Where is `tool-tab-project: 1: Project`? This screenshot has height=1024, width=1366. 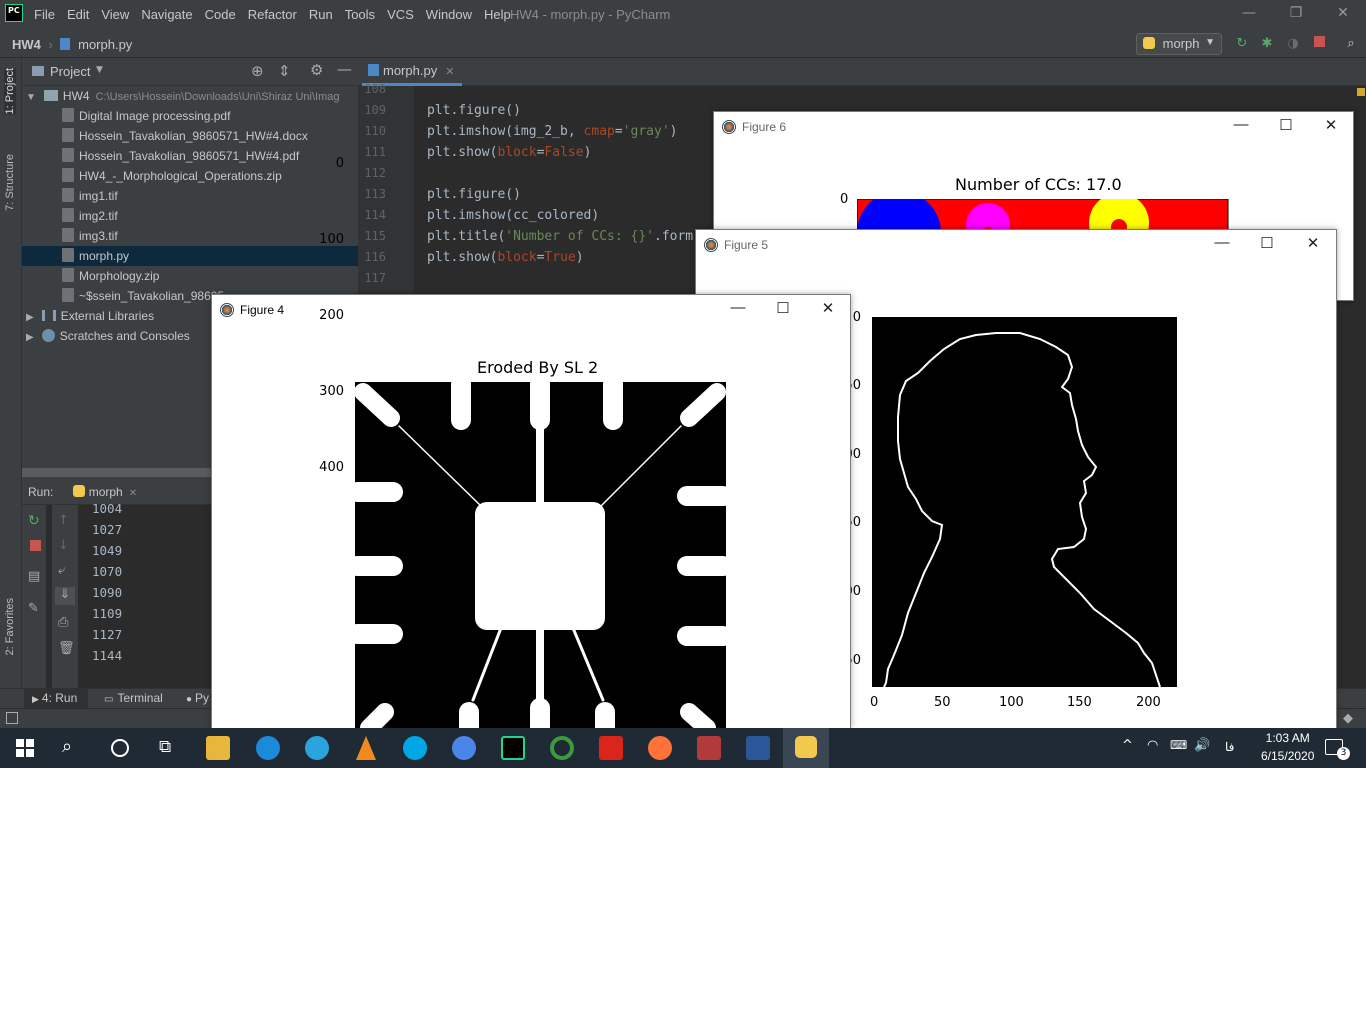
tool-tab-project: 1: Project is located at coordinates (10, 91).